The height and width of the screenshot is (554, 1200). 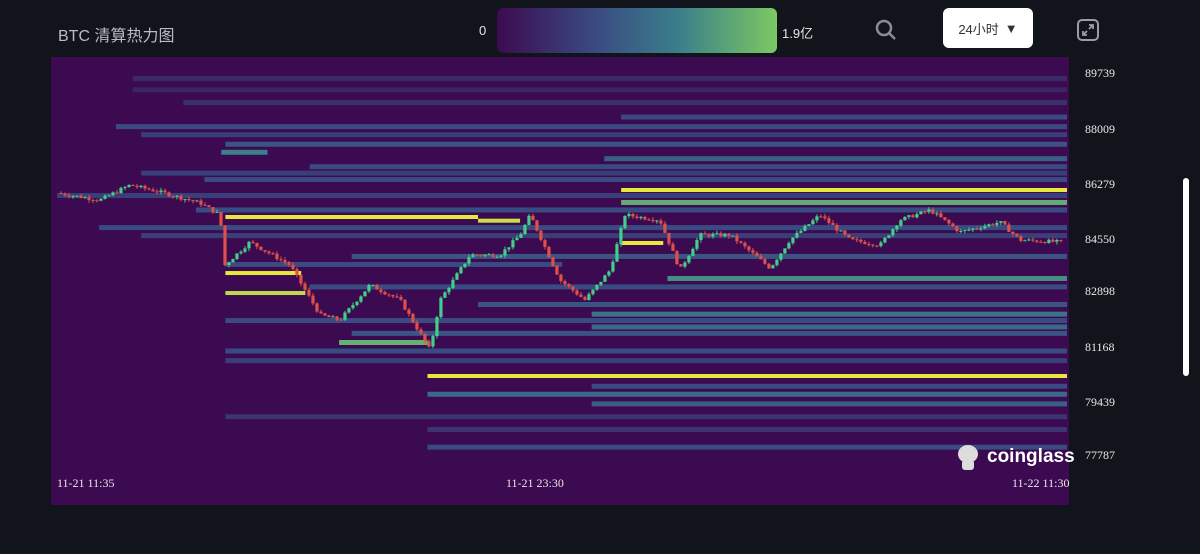 I want to click on scrollbar, so click(x=1186, y=277).